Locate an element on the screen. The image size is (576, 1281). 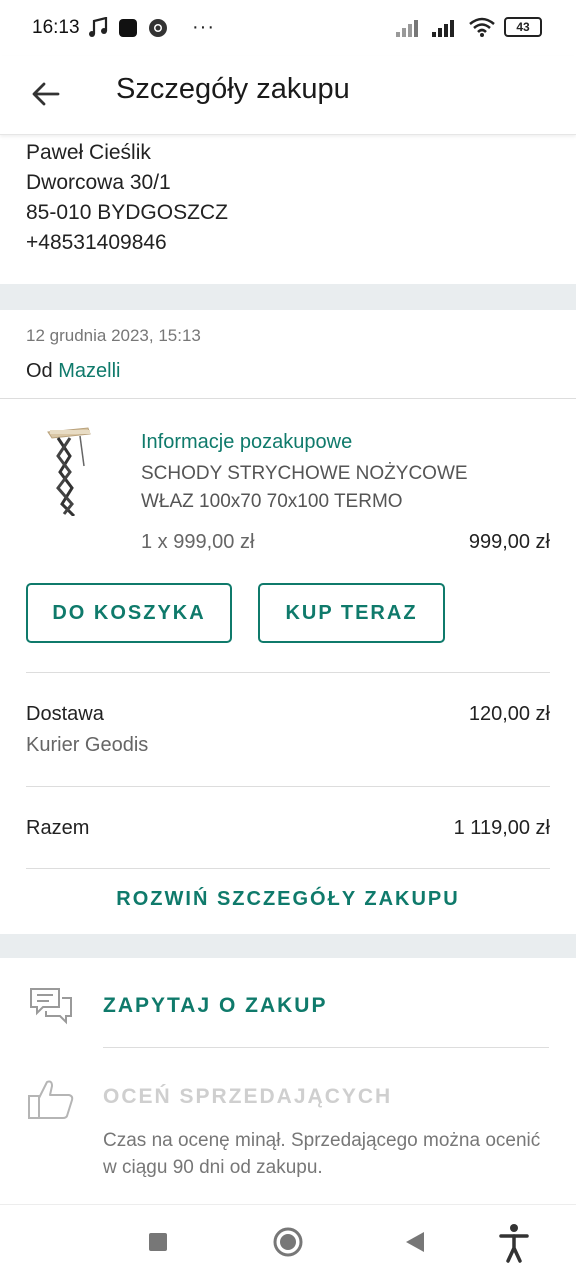
chat-icon is located at coordinates (51, 1006).